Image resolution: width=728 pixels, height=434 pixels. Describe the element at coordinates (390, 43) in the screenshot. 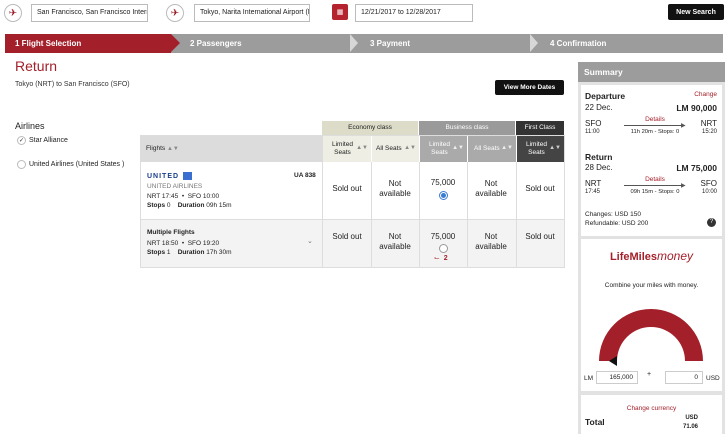

I see `step-payment: 3 Payment` at that location.